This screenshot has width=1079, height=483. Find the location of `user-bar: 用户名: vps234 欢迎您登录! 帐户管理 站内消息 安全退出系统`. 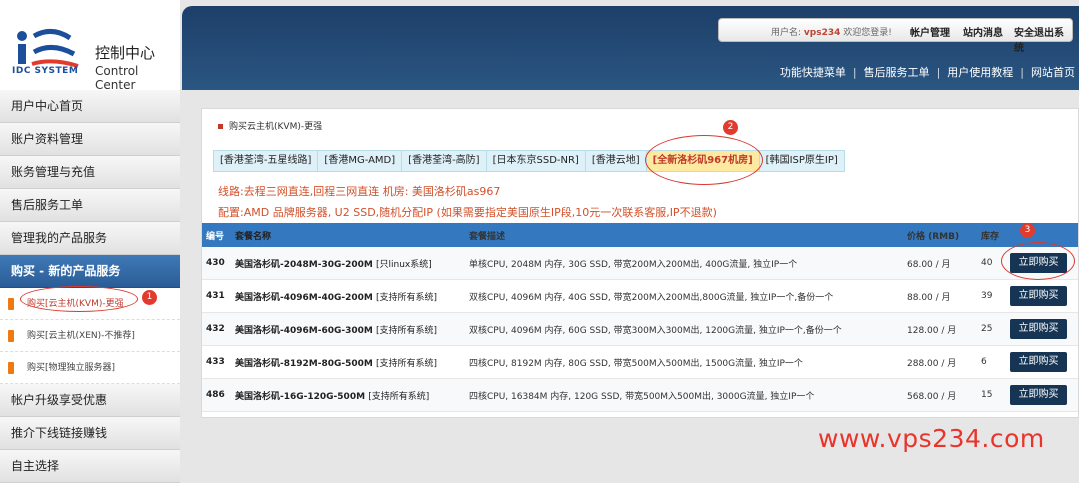

user-bar: 用户名: vps234 欢迎您登录! 帐户管理 站内消息 安全退出系统 is located at coordinates (895, 36).